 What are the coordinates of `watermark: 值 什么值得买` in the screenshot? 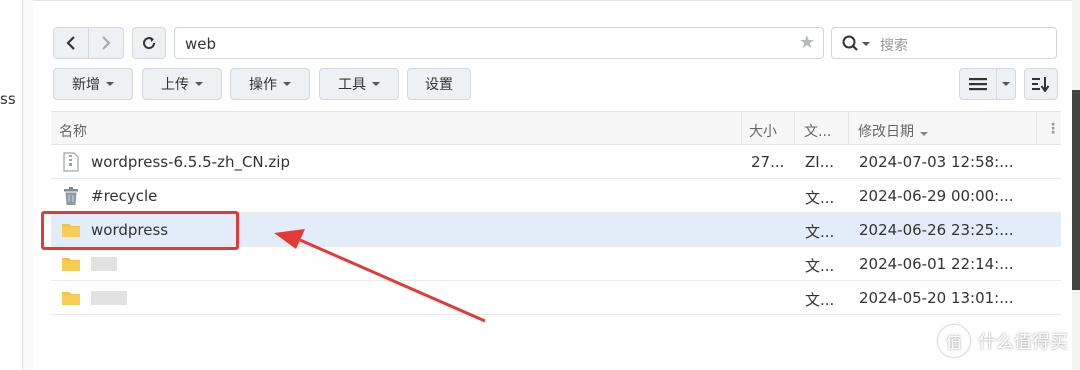 It's located at (1003, 341).